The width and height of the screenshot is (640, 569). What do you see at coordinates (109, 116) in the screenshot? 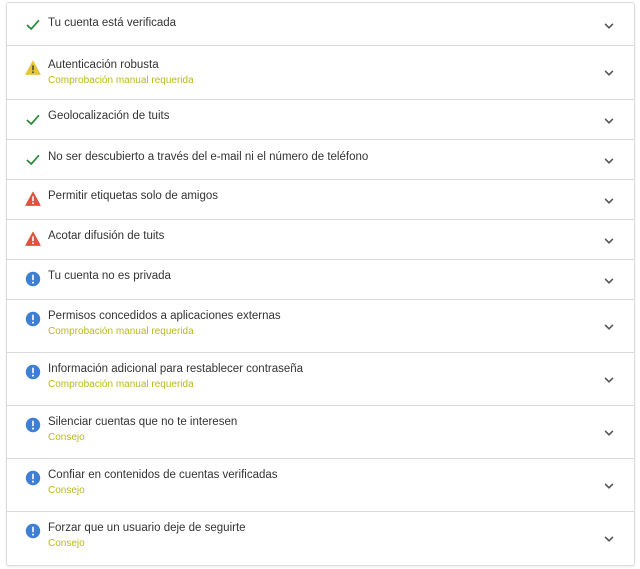
I see `item-title: Geolocalización de tuits` at bounding box center [109, 116].